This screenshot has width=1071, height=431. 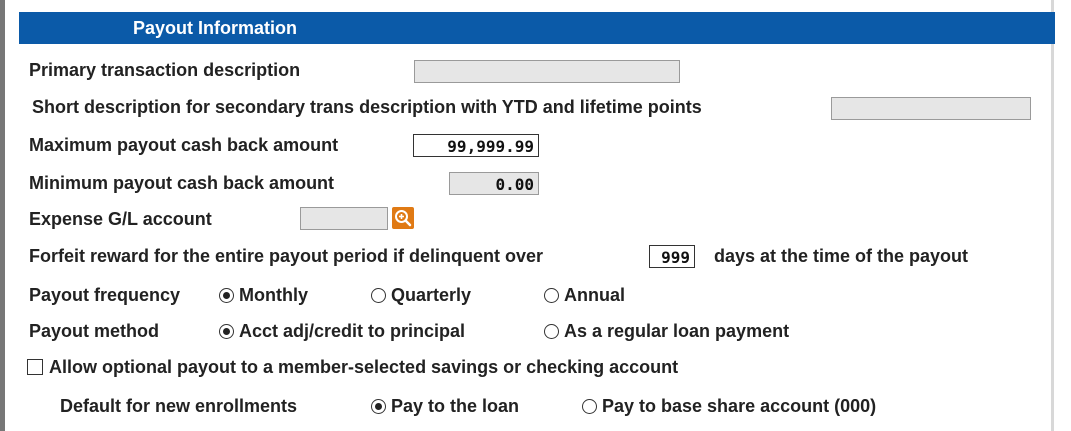 I want to click on radio-acct-adj-label: Acct adj/credit to principal, so click(x=352, y=331).